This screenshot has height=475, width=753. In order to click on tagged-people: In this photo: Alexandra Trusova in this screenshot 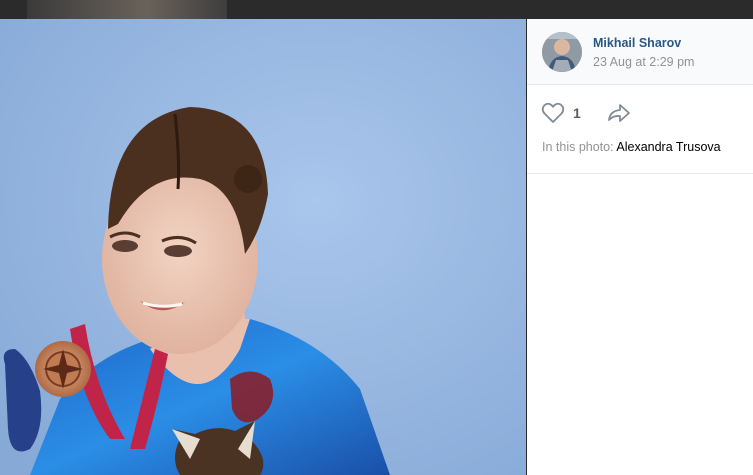, I will do `click(631, 147)`.